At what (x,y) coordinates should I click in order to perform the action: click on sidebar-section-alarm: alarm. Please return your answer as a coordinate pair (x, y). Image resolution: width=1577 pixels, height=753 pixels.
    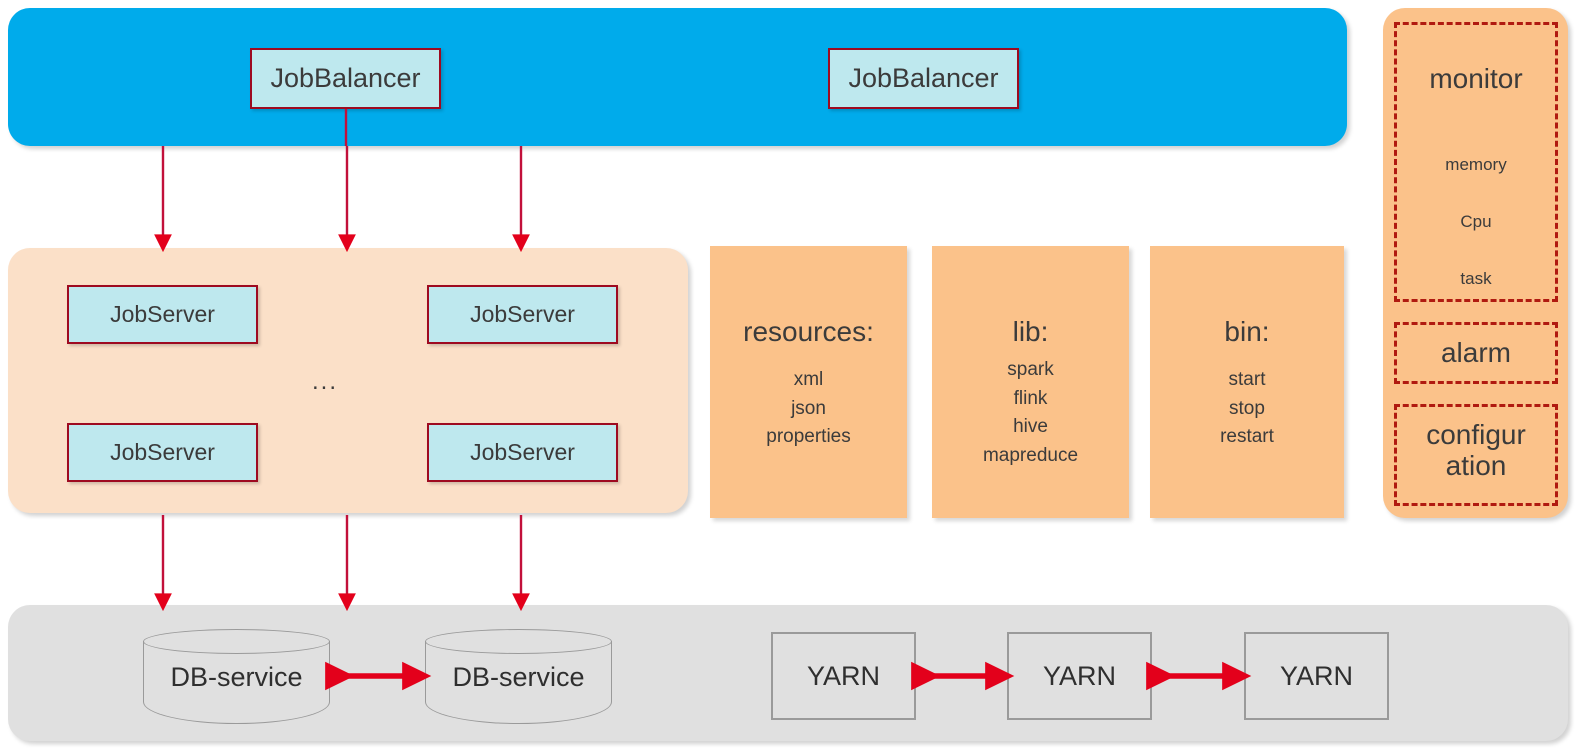
    Looking at the image, I should click on (1476, 353).